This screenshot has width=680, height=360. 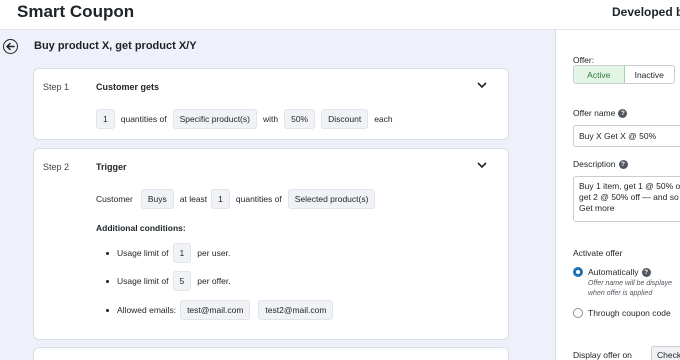 I want to click on per-offer-text: per offer., so click(x=214, y=281).